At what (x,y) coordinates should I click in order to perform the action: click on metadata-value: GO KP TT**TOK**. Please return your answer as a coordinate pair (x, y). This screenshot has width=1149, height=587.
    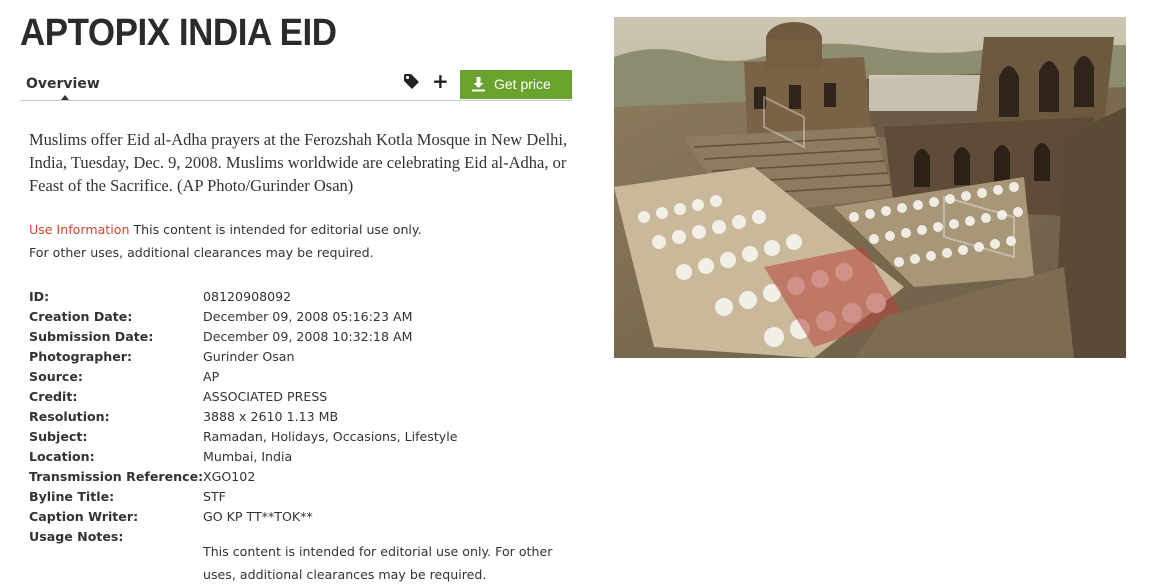
    Looking at the image, I should click on (258, 516).